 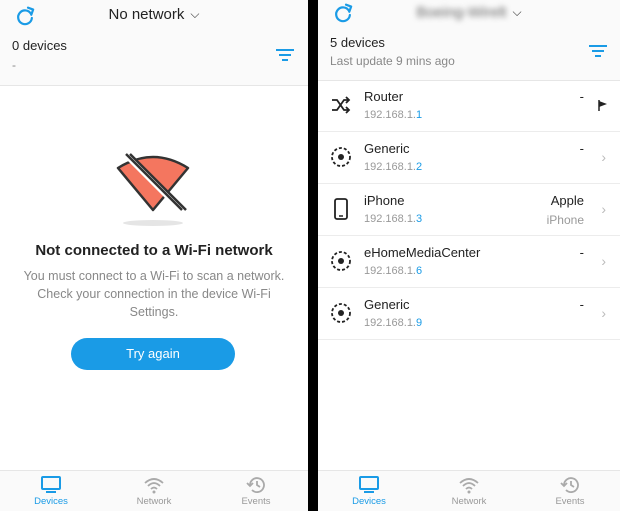 I want to click on device-row: Generic 192.168.1.2 - ›, so click(x=469, y=158).